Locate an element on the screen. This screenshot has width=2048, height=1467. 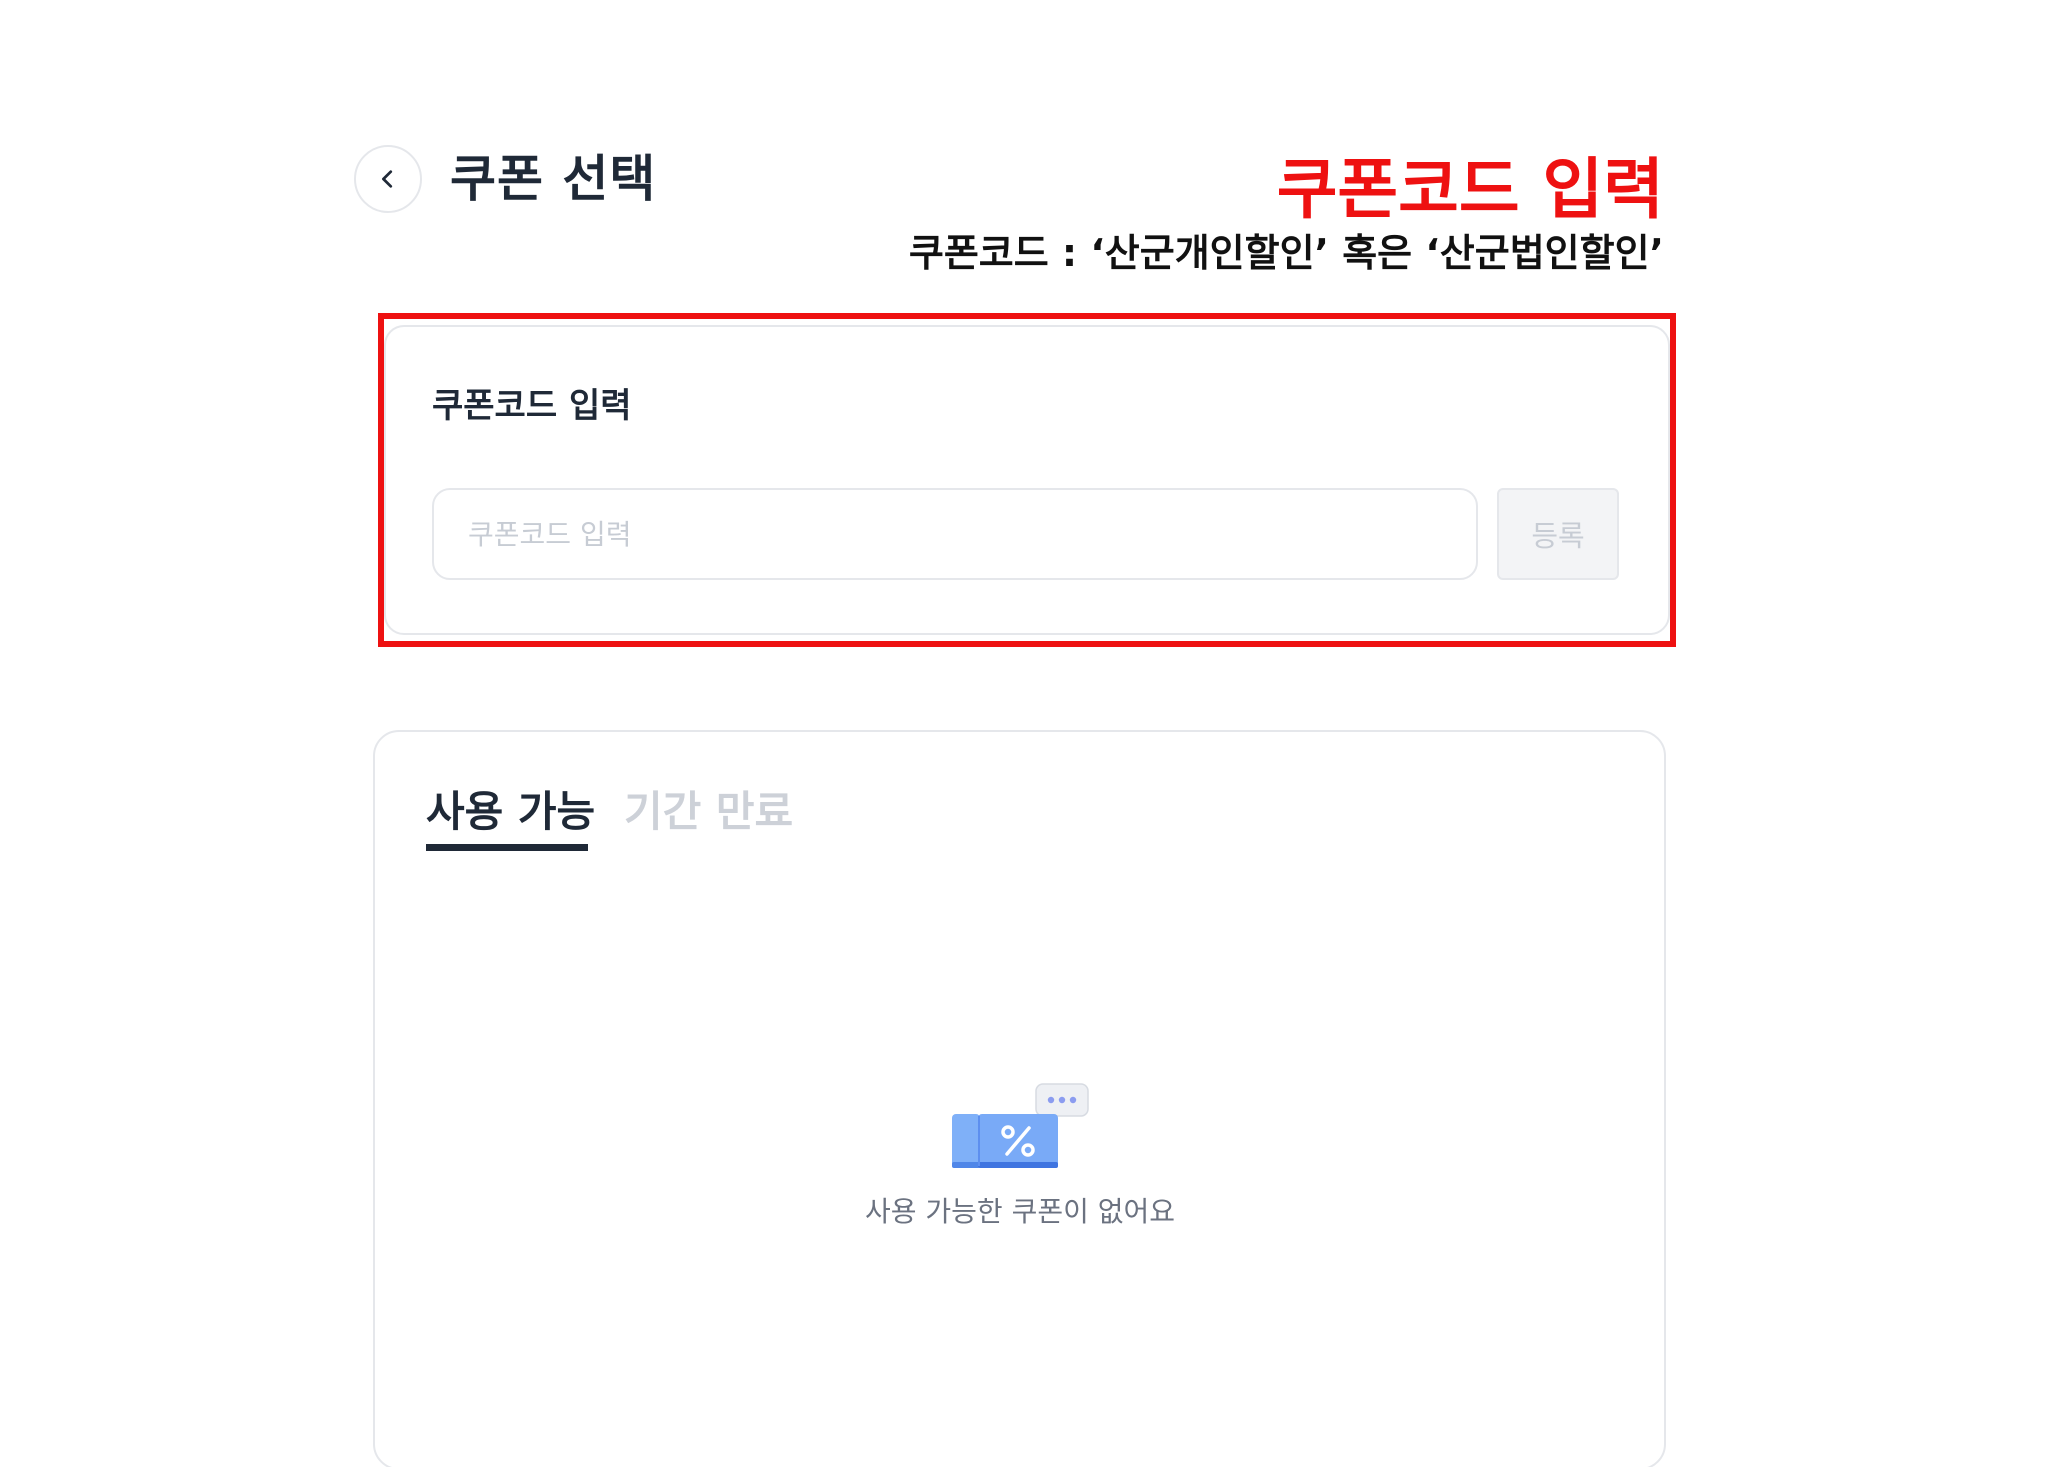
tab-available: 사용 가능 is located at coordinates (510, 812).